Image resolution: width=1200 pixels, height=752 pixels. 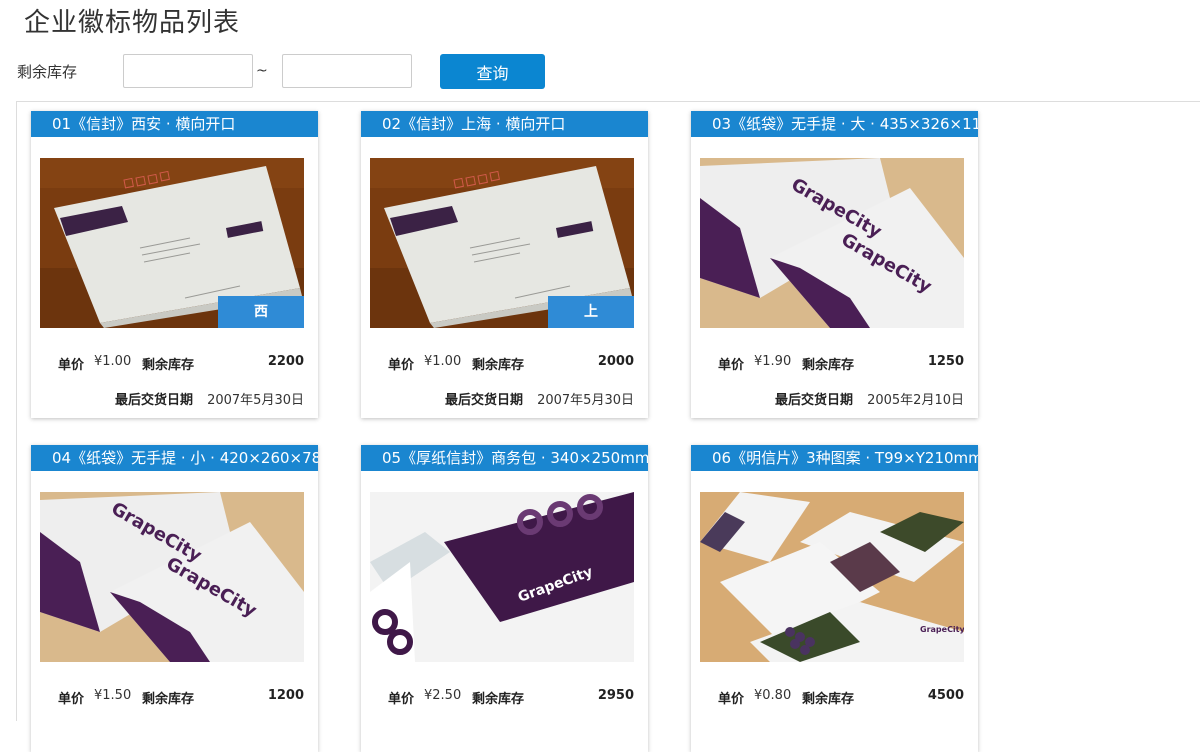 What do you see at coordinates (113, 695) in the screenshot?
I see `price-value: ¥1.50` at bounding box center [113, 695].